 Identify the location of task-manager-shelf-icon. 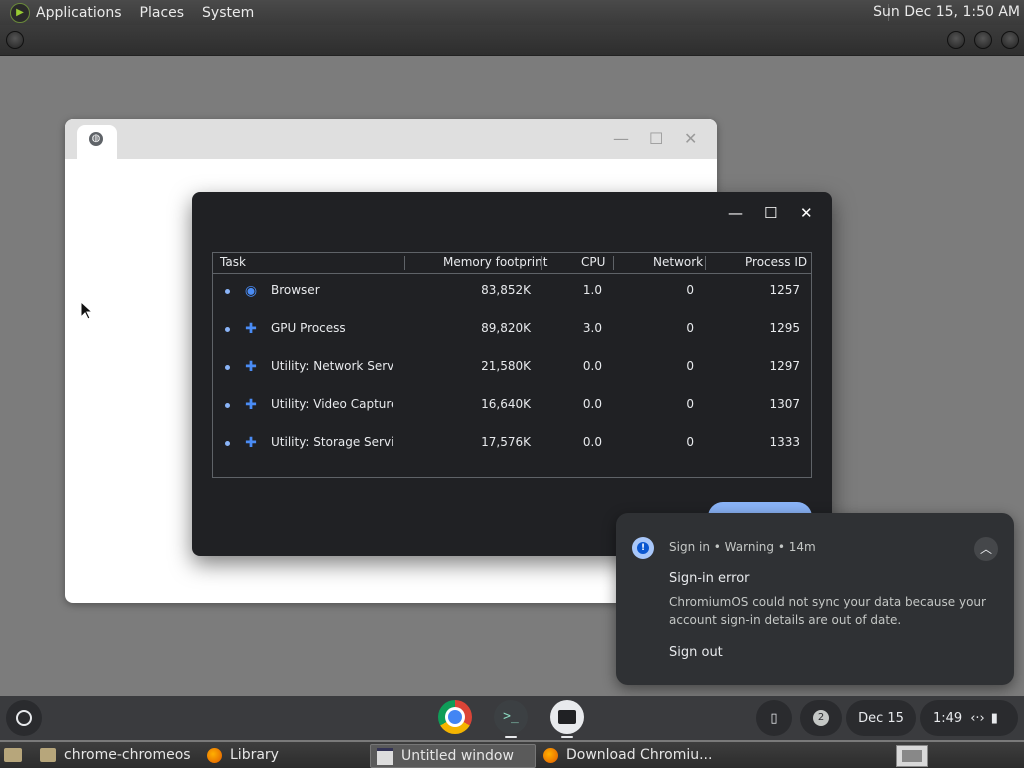
(567, 717).